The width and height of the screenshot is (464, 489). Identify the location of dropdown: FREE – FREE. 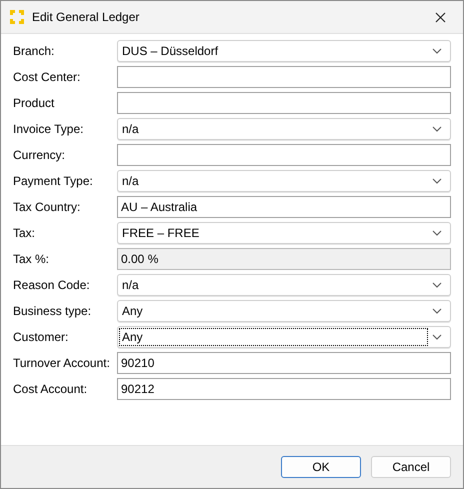
(284, 233).